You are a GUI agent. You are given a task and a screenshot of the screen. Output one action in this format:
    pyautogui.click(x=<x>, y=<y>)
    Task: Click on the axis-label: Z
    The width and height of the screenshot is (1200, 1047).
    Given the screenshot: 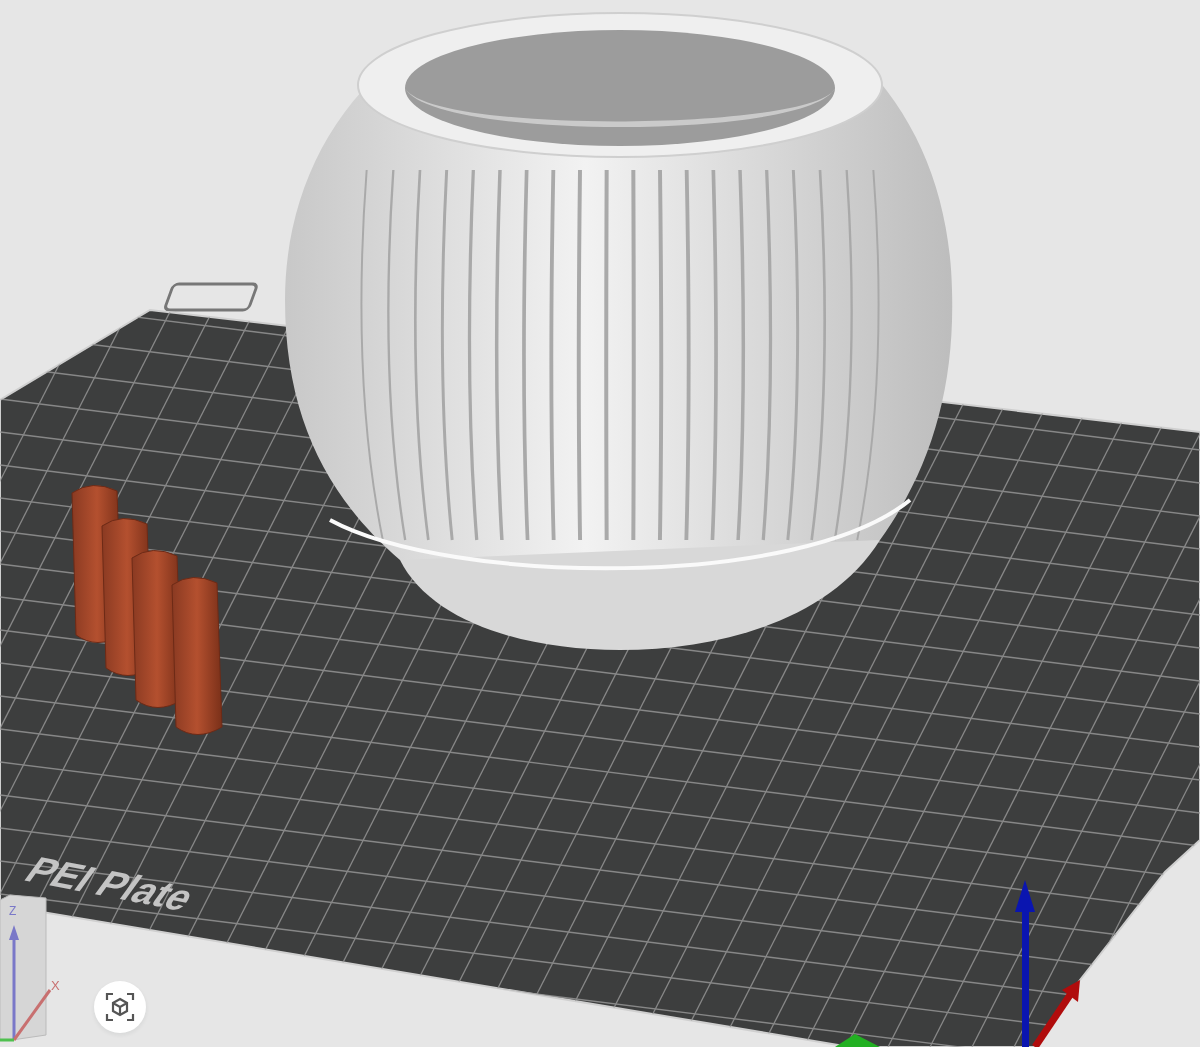 What is the action you would take?
    pyautogui.click(x=13, y=911)
    